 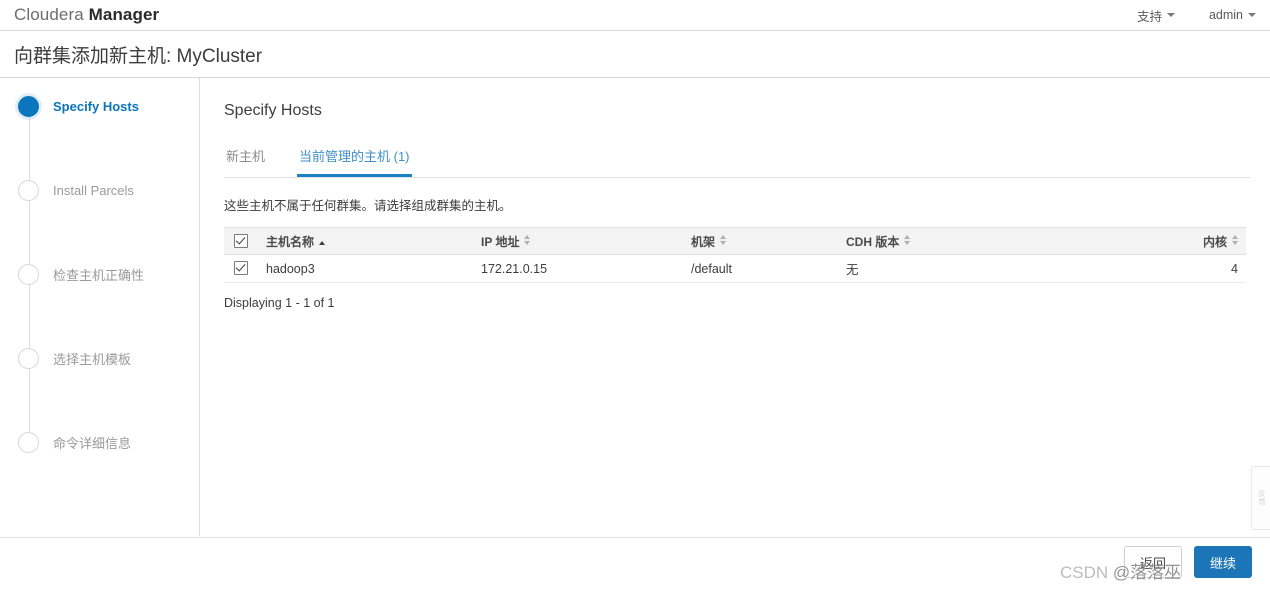 What do you see at coordinates (873, 241) in the screenshot?
I see `column-header-label: CDH 版本` at bounding box center [873, 241].